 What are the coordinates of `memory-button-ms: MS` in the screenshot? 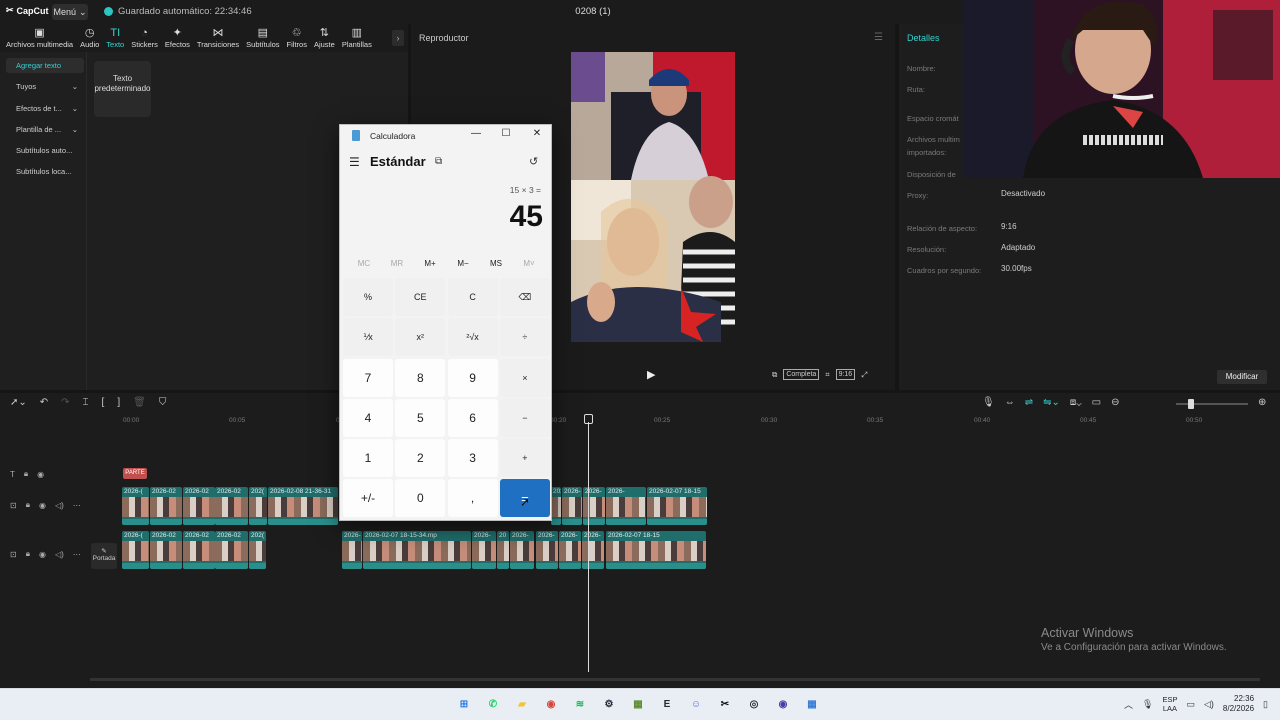 It's located at (496, 263).